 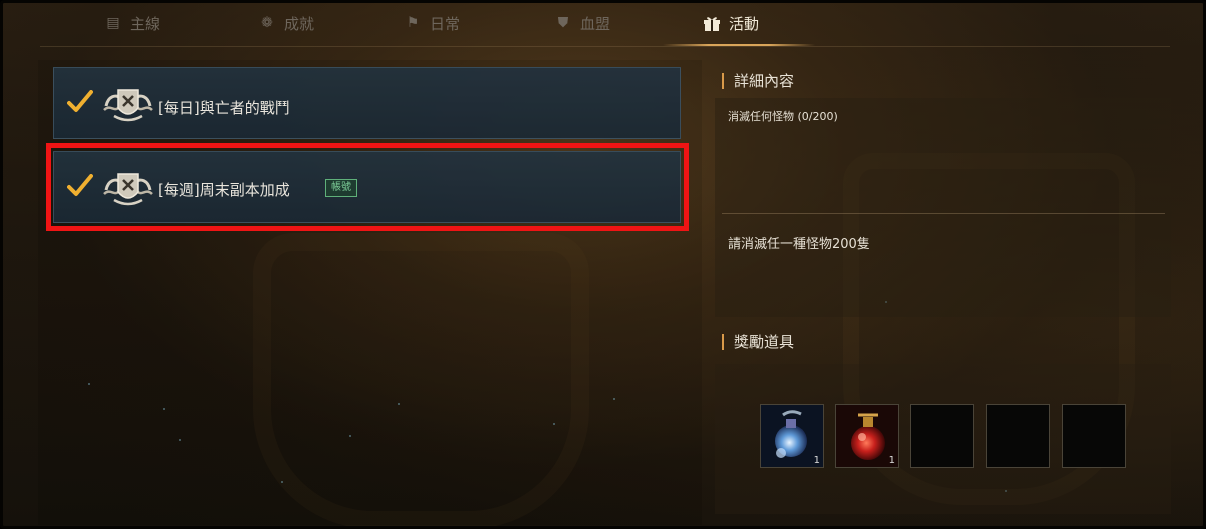 I want to click on tab-label: 日常, so click(x=445, y=23).